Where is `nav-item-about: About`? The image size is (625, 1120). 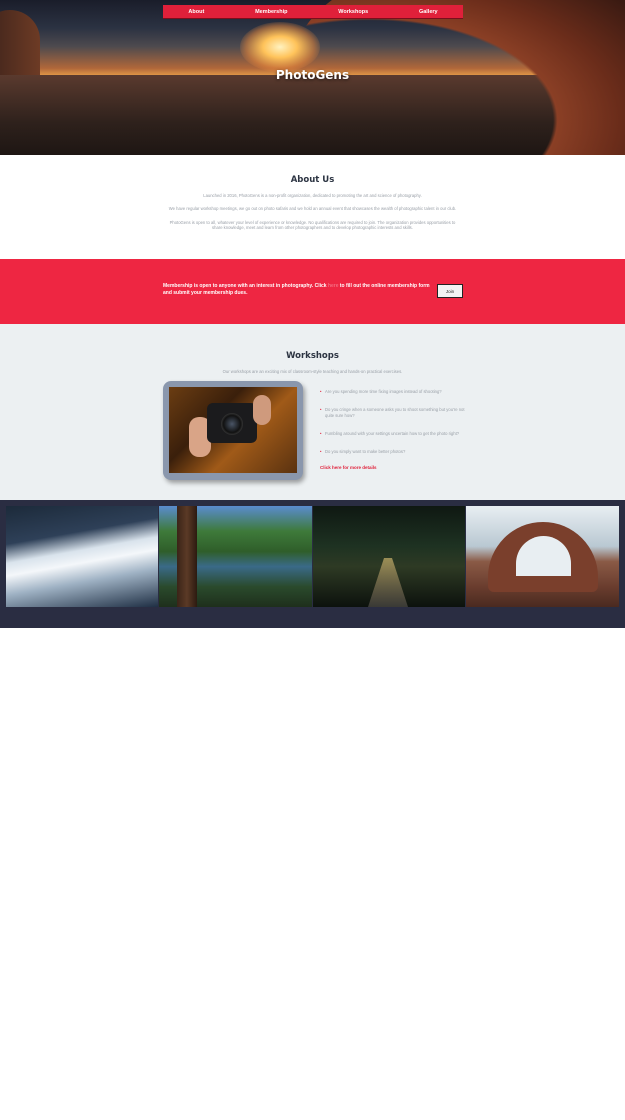
nav-item-about: About is located at coordinates (196, 12).